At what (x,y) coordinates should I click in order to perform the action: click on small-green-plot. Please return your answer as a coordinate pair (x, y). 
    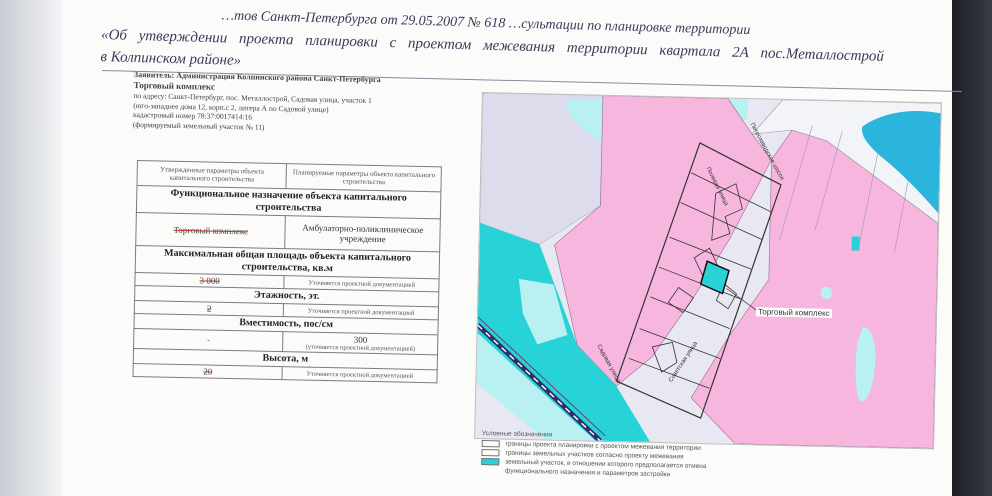
    Looking at the image, I should click on (855, 243).